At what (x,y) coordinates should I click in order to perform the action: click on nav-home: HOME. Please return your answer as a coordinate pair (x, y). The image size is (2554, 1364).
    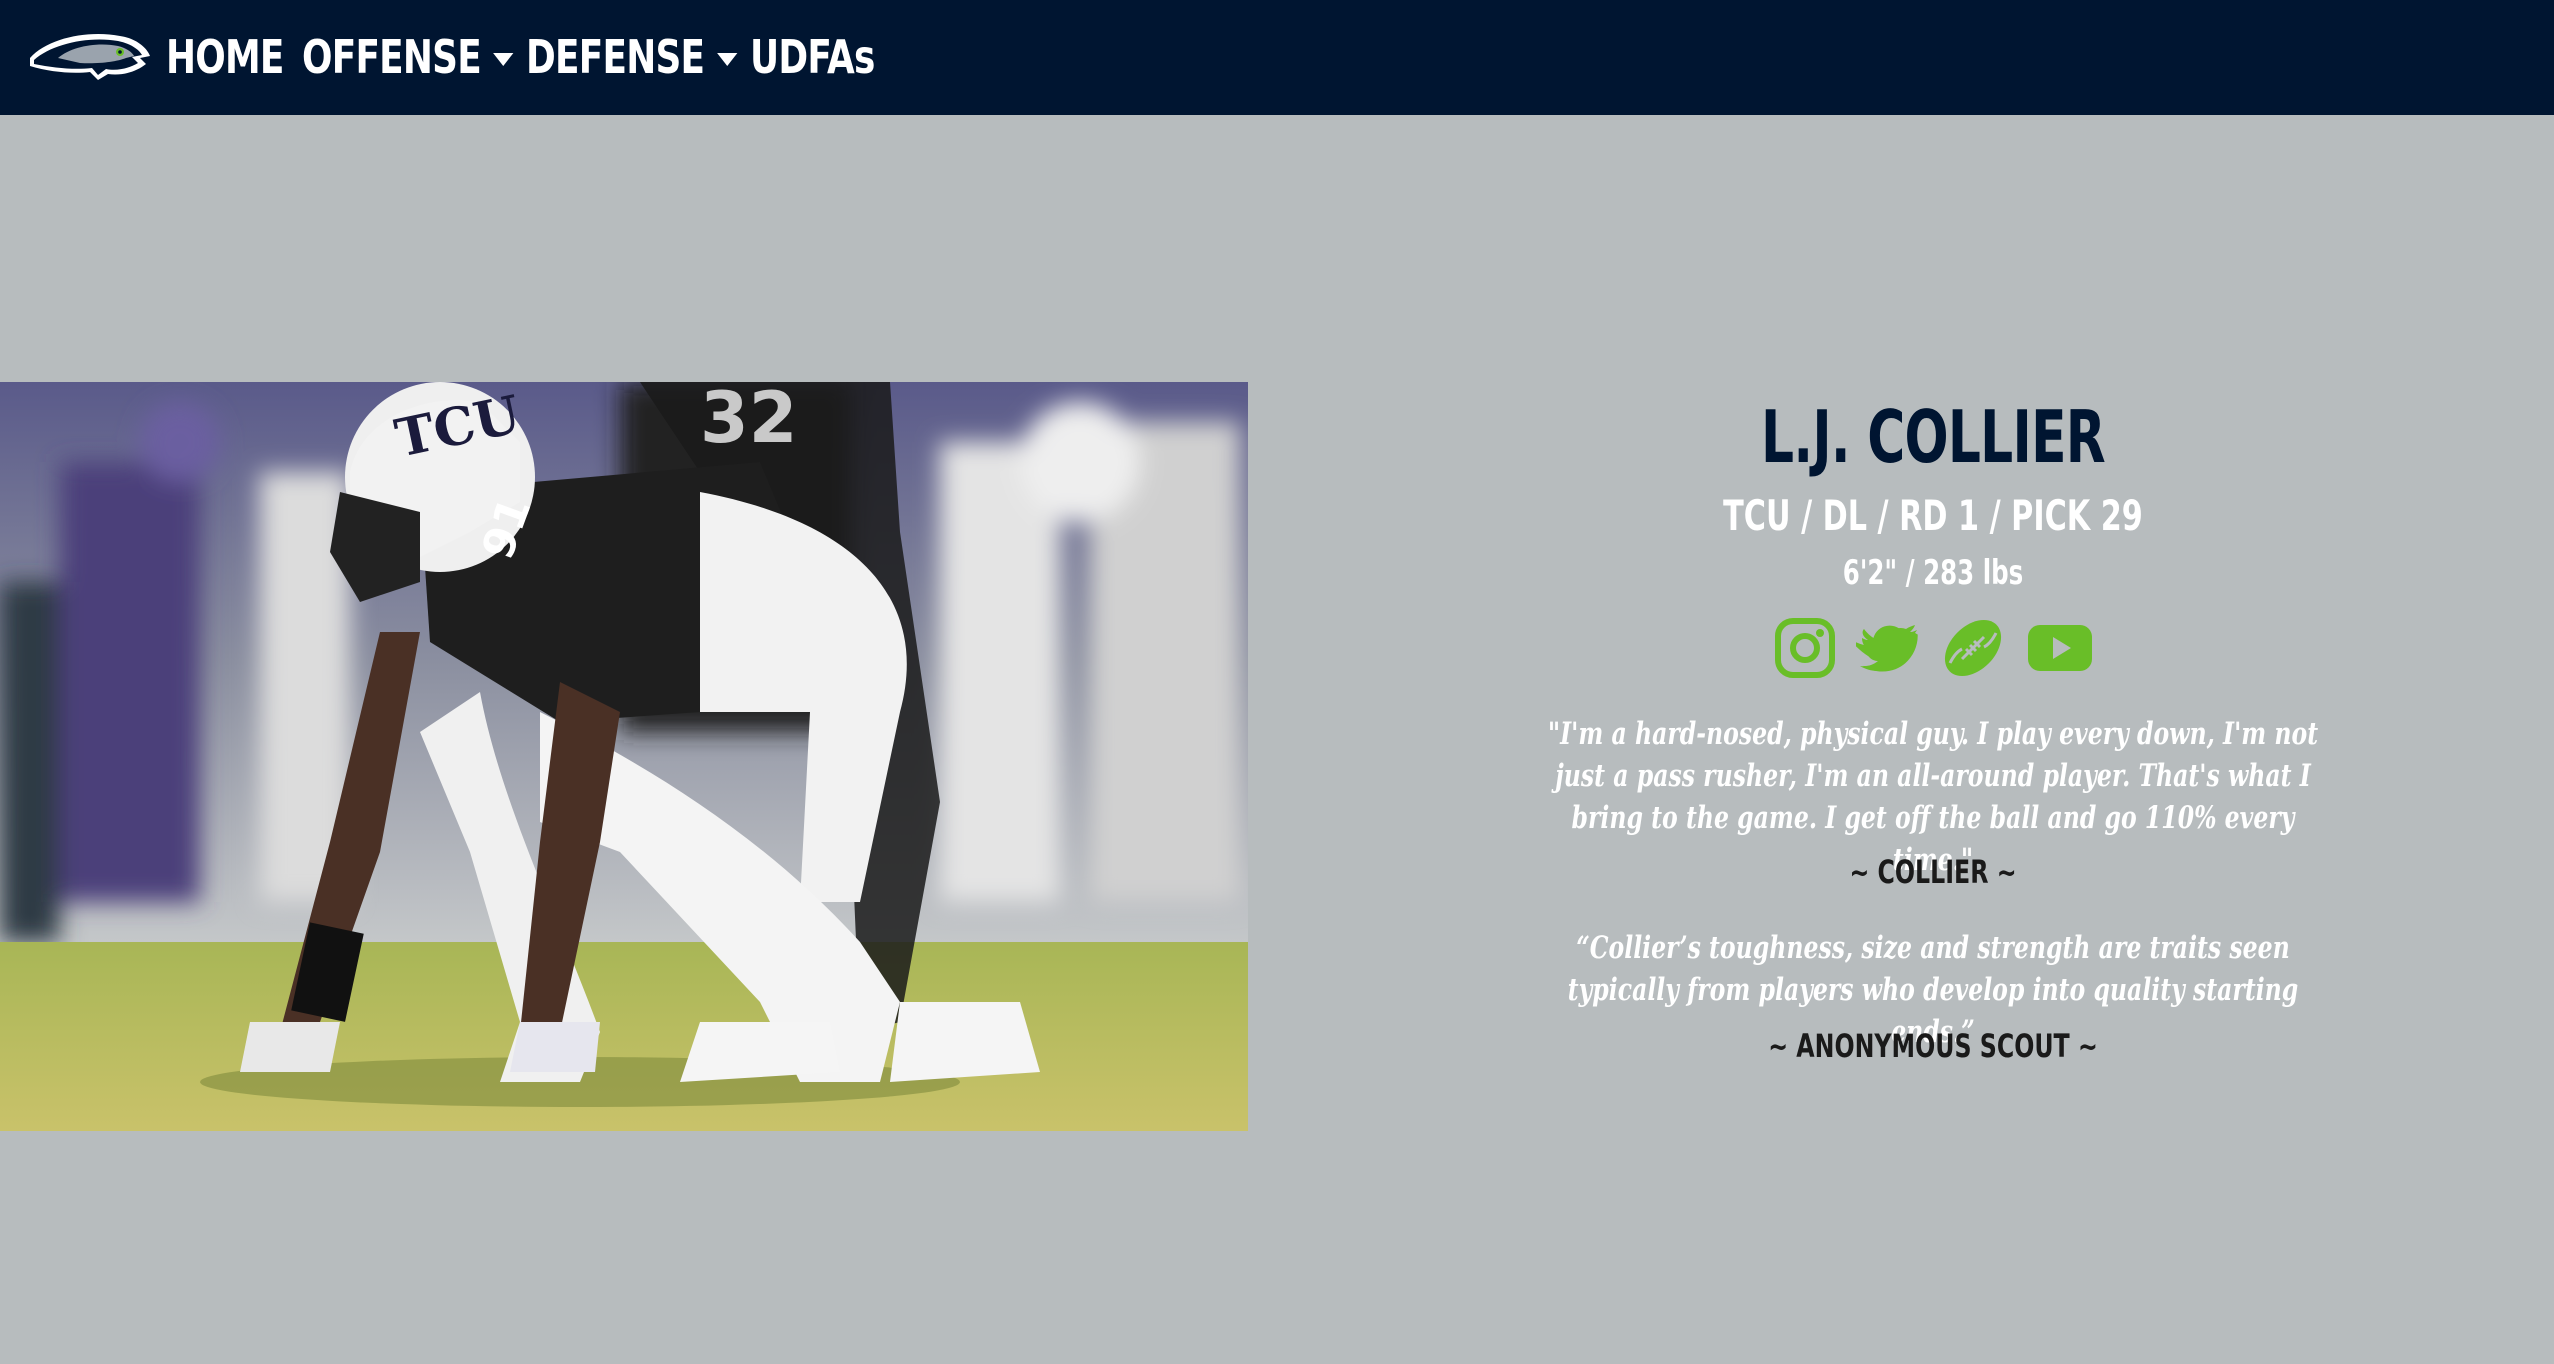
    Looking at the image, I should click on (225, 57).